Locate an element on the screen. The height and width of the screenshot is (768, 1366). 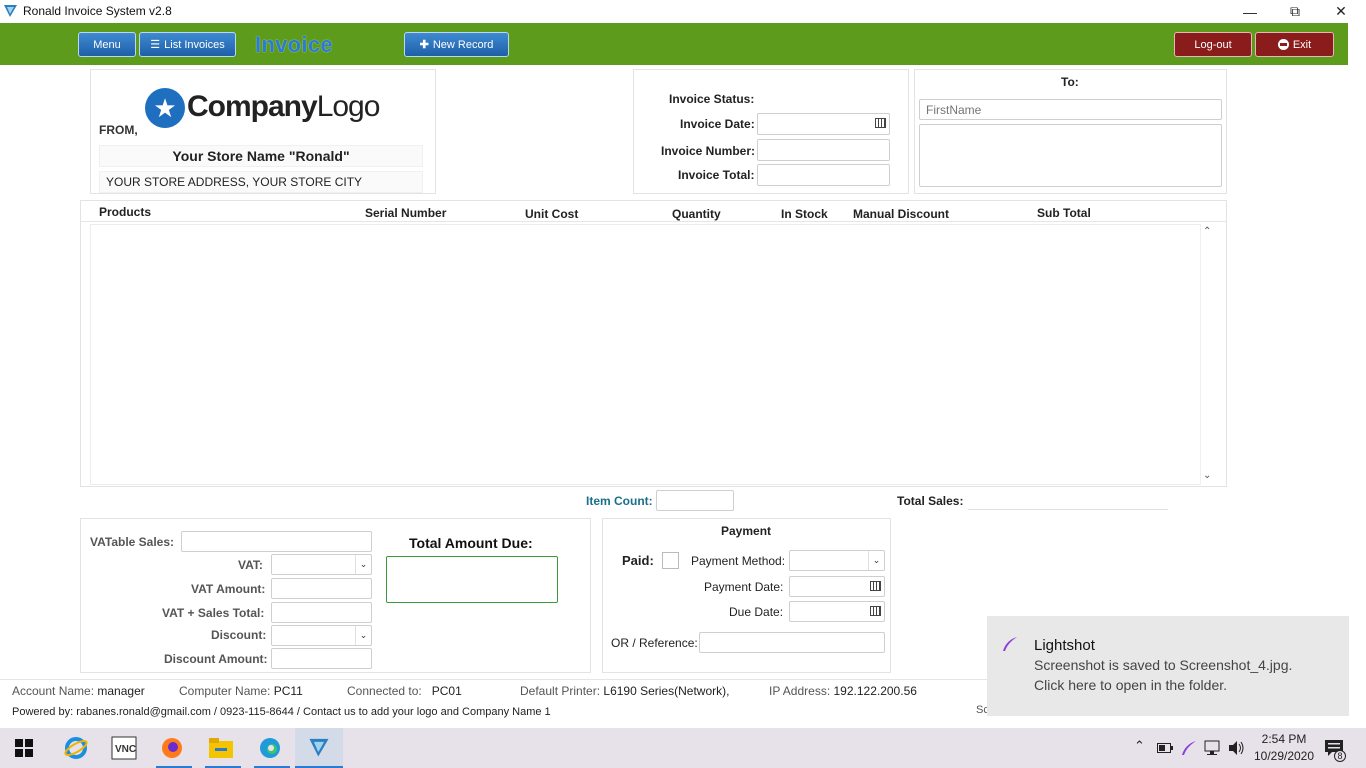
restore-icon: ⧉ is located at coordinates (1295, 11).